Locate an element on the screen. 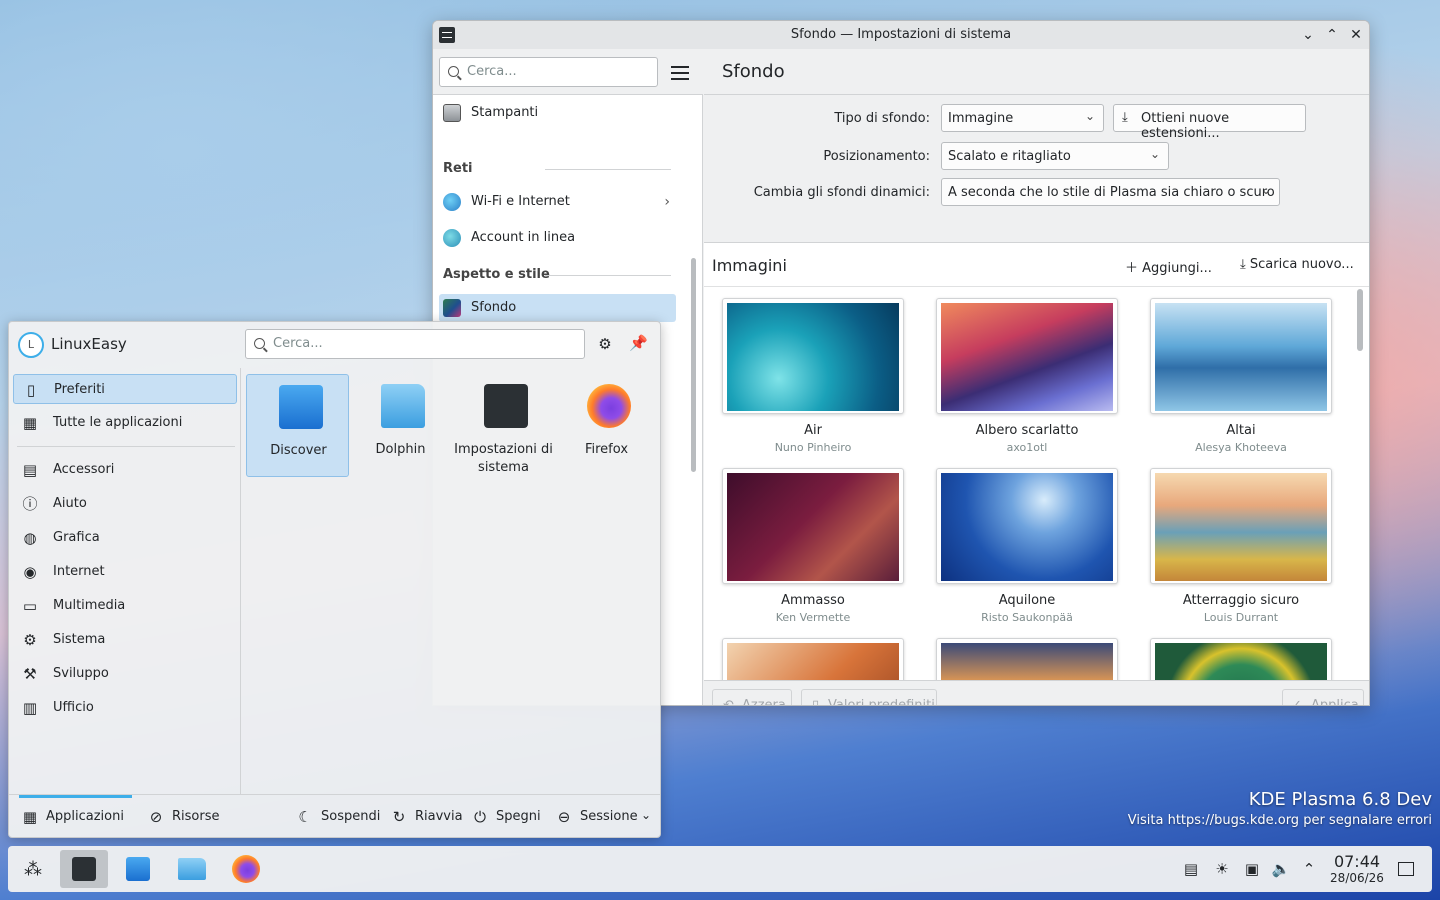 The width and height of the screenshot is (1440, 900). tipo-label: Tipo di sfondo: is located at coordinates (882, 118).